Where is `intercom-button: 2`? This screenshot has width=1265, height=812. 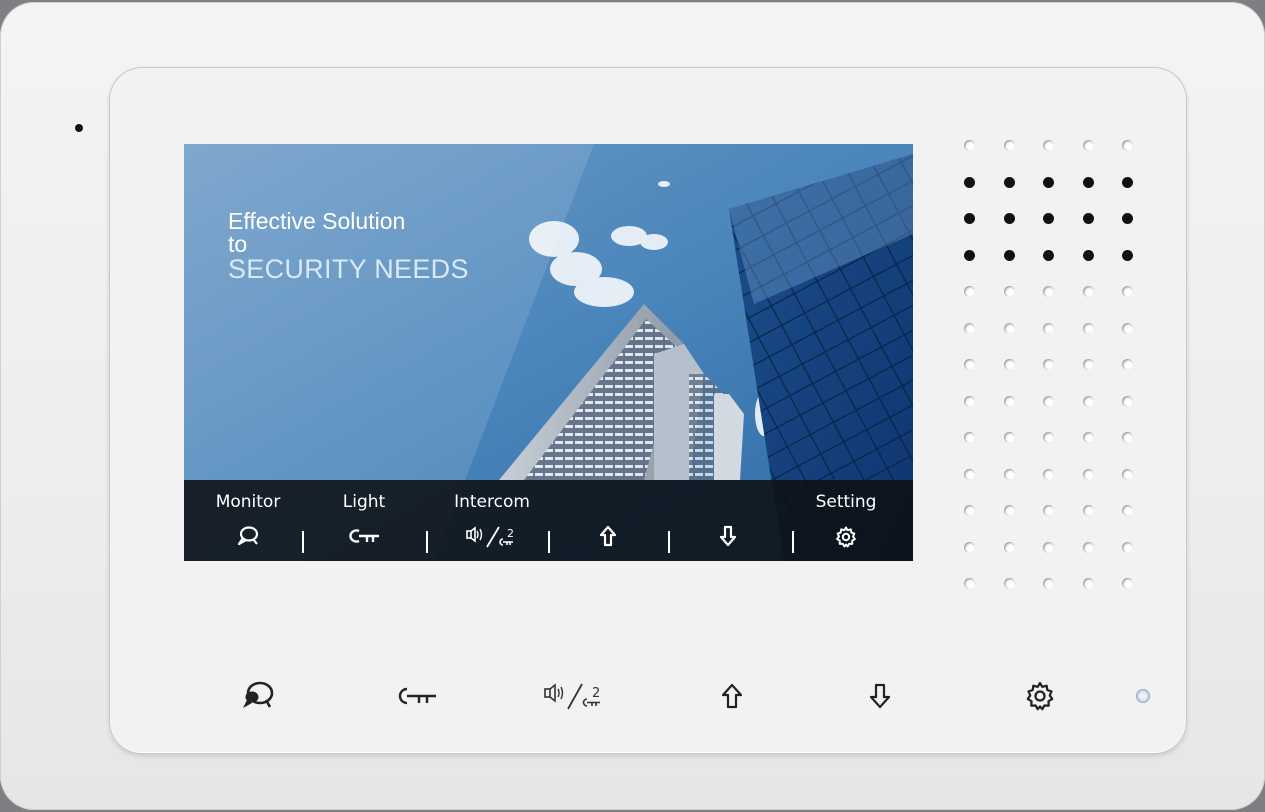 intercom-button: 2 is located at coordinates (574, 698).